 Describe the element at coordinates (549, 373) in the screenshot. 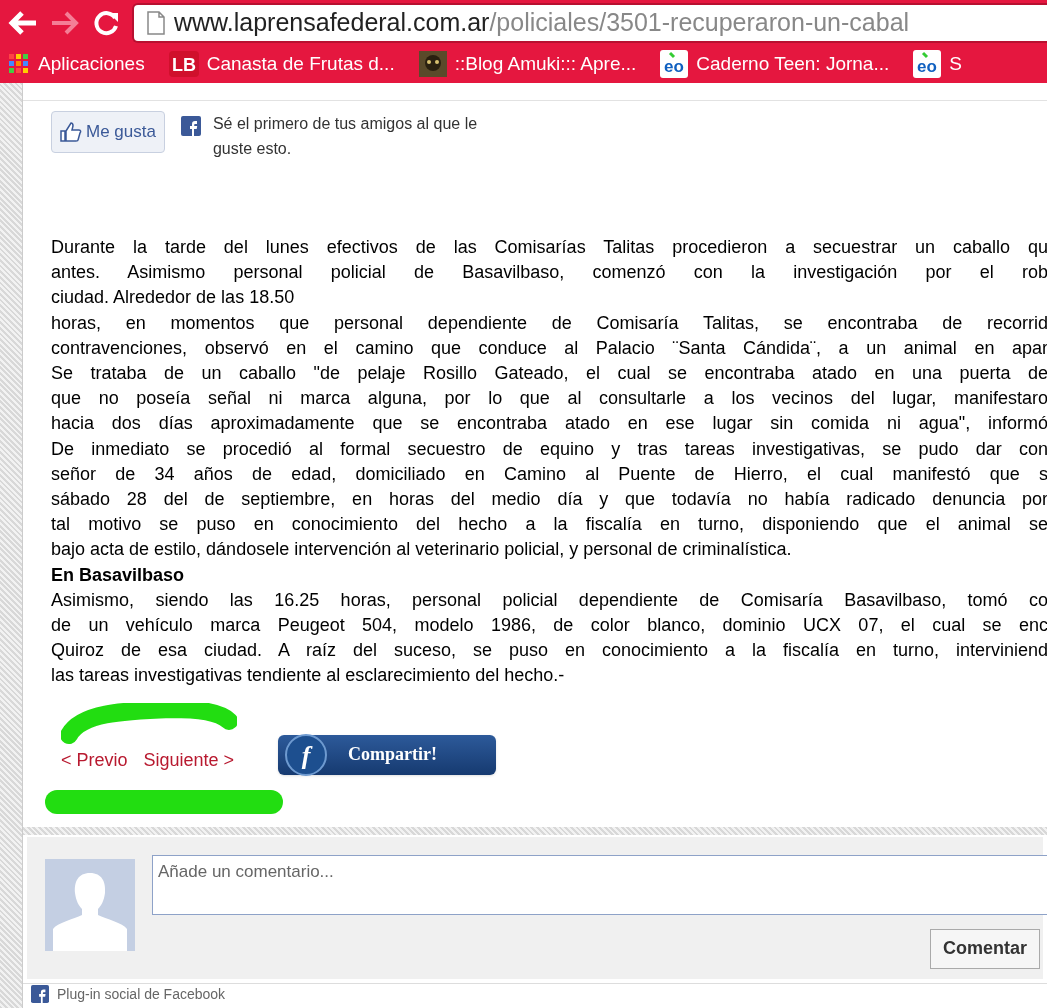

I see `article-text-line: Se trataba de un caballo "de pelaje Rosillo Gateado, el cual se encontraba atado en una puerta de` at that location.